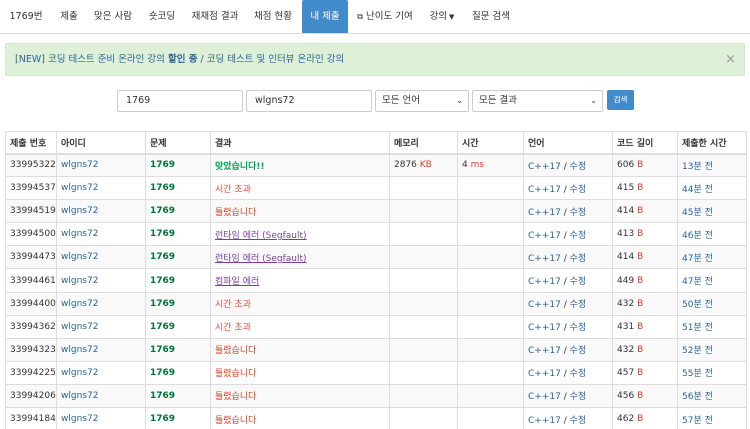 The image size is (750, 429). Describe the element at coordinates (106, 59) in the screenshot. I see `alert-link-course: 코딩 테스트 준비 온라인 강의` at that location.